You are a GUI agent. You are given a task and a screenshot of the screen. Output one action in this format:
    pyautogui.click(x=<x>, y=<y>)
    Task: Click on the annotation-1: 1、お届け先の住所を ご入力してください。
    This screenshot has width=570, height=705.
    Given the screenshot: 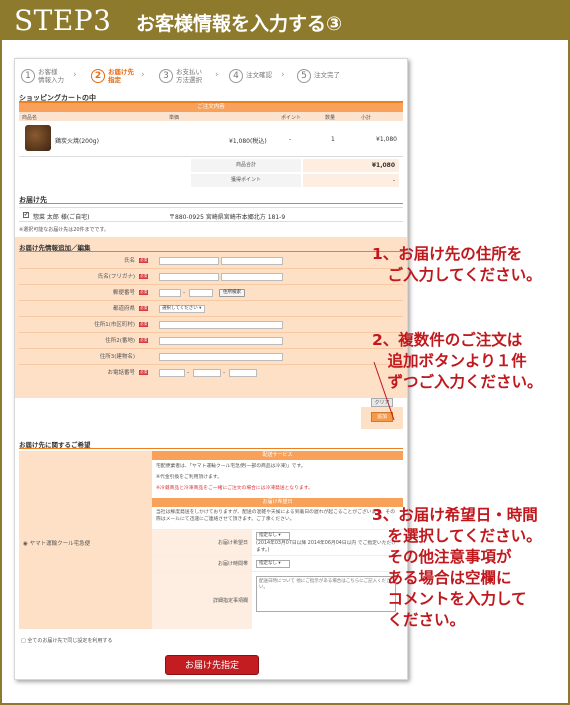 What is the action you would take?
    pyautogui.click(x=457, y=264)
    